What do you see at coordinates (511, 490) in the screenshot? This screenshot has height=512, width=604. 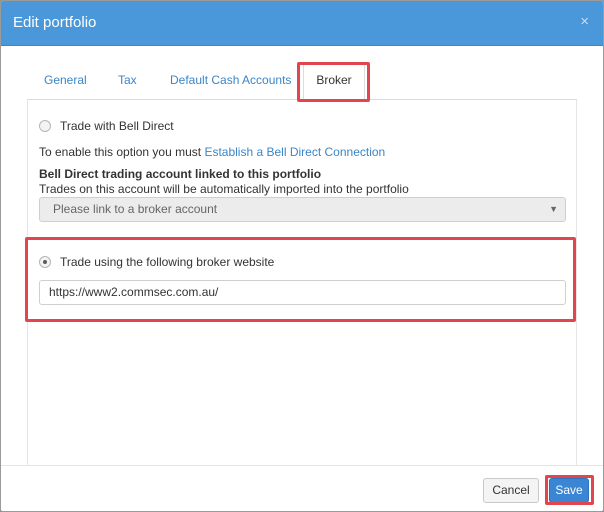 I see `cancel-button: Cancel` at bounding box center [511, 490].